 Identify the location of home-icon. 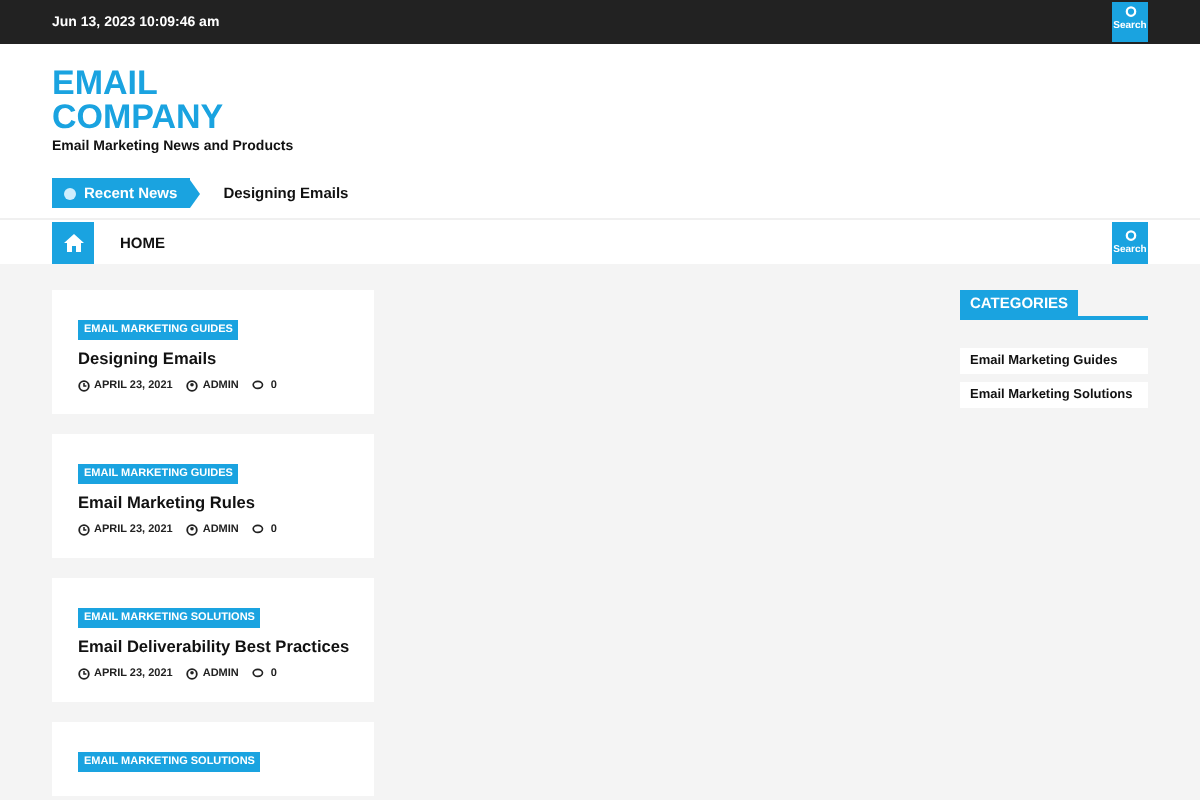
(73, 242).